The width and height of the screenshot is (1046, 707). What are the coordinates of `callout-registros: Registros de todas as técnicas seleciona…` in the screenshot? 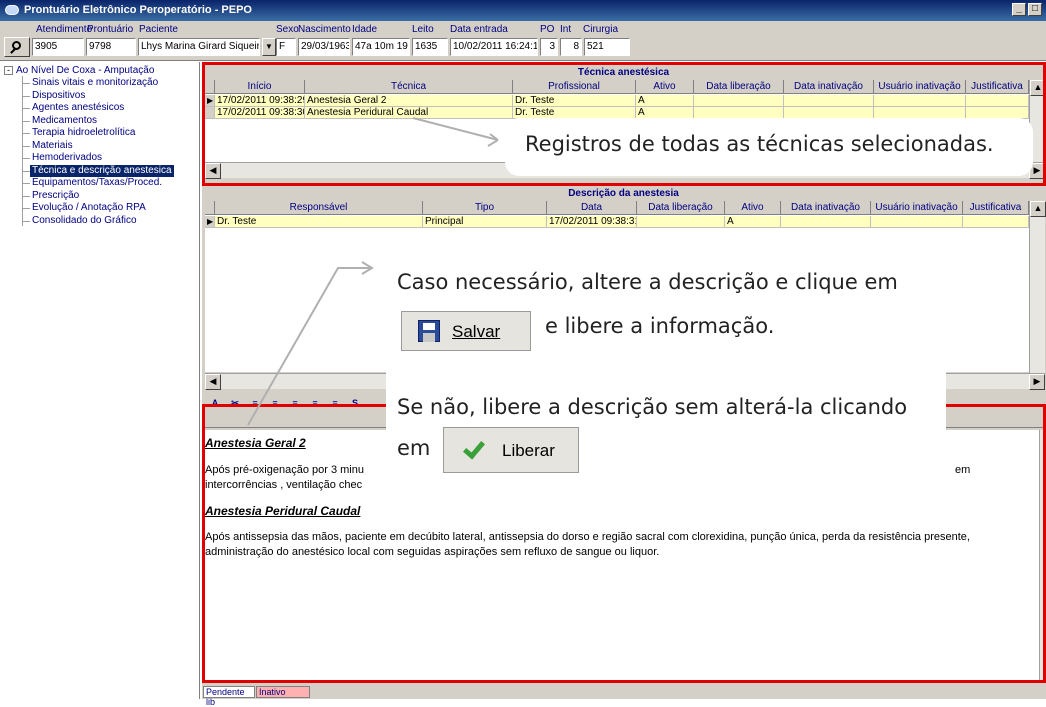 It's located at (769, 147).